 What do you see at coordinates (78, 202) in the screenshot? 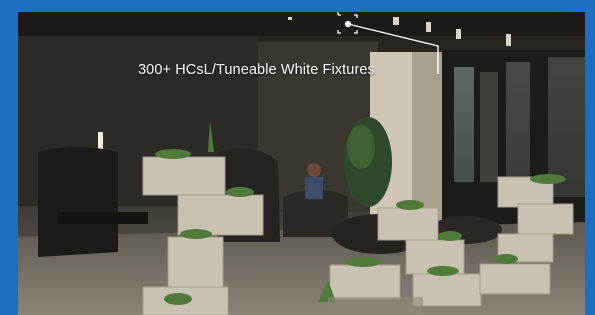
I see `lounge-chair-left` at bounding box center [78, 202].